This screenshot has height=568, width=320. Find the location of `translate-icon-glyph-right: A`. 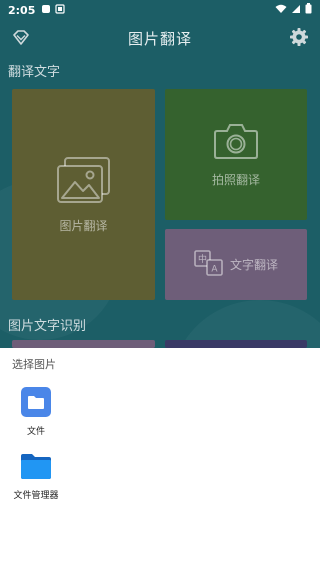

translate-icon-glyph-right: A is located at coordinates (214, 270).